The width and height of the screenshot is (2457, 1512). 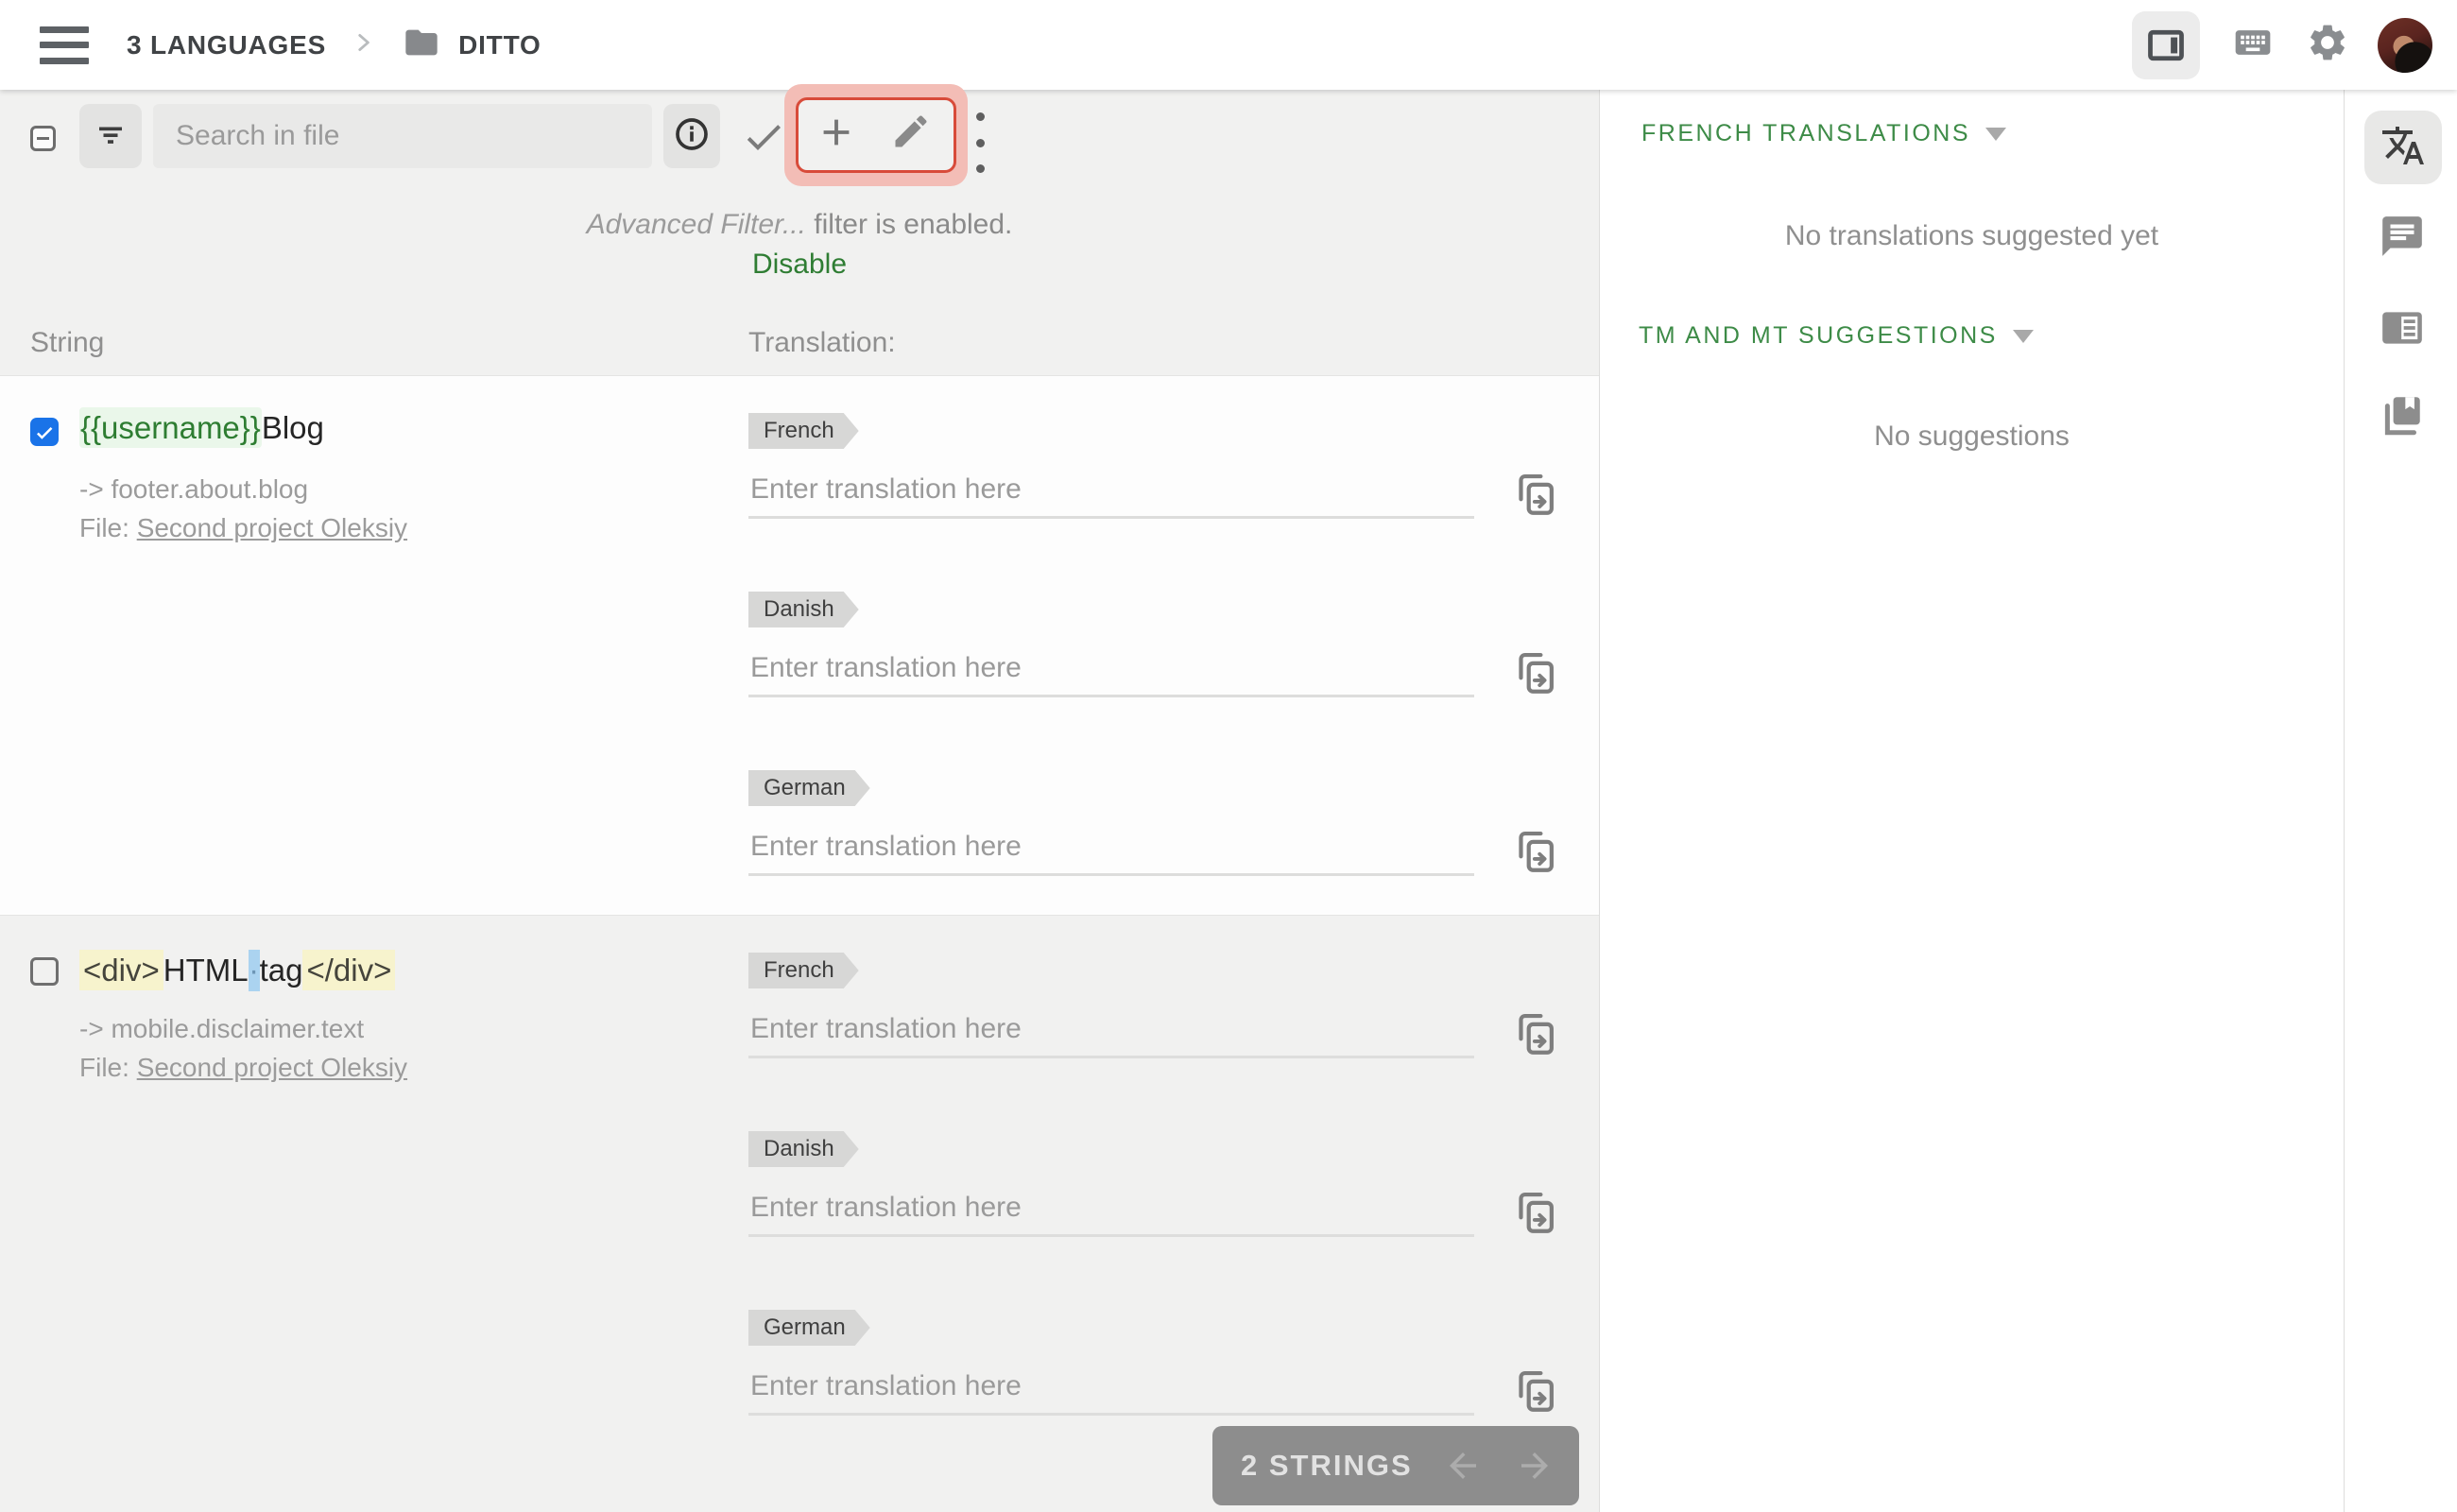 I want to click on string-key-path: -> footer.about.blog, so click(x=194, y=489).